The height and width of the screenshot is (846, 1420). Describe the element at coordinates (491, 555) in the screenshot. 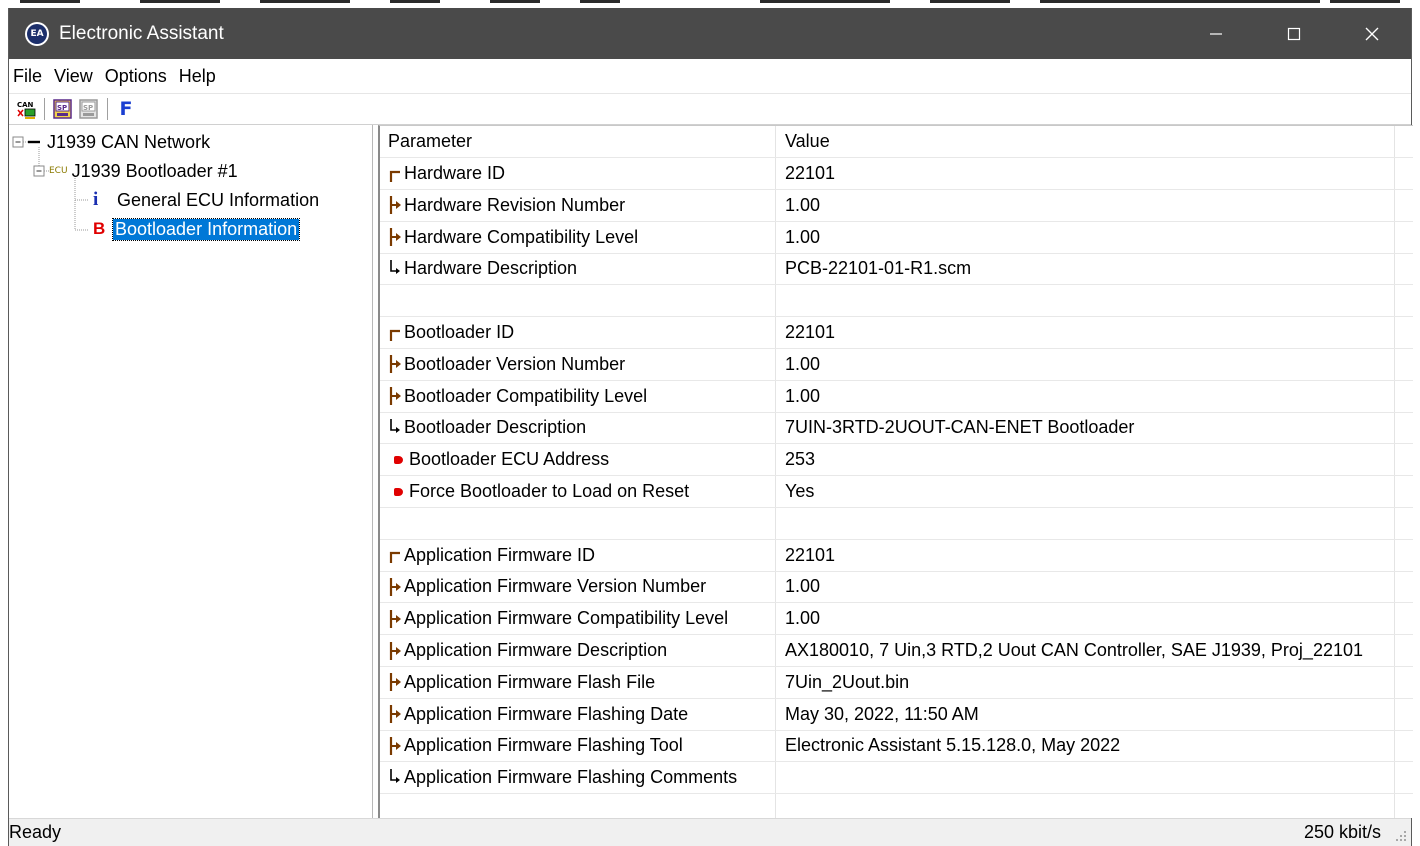

I see `parameter-cell: Application Firmware ID` at that location.